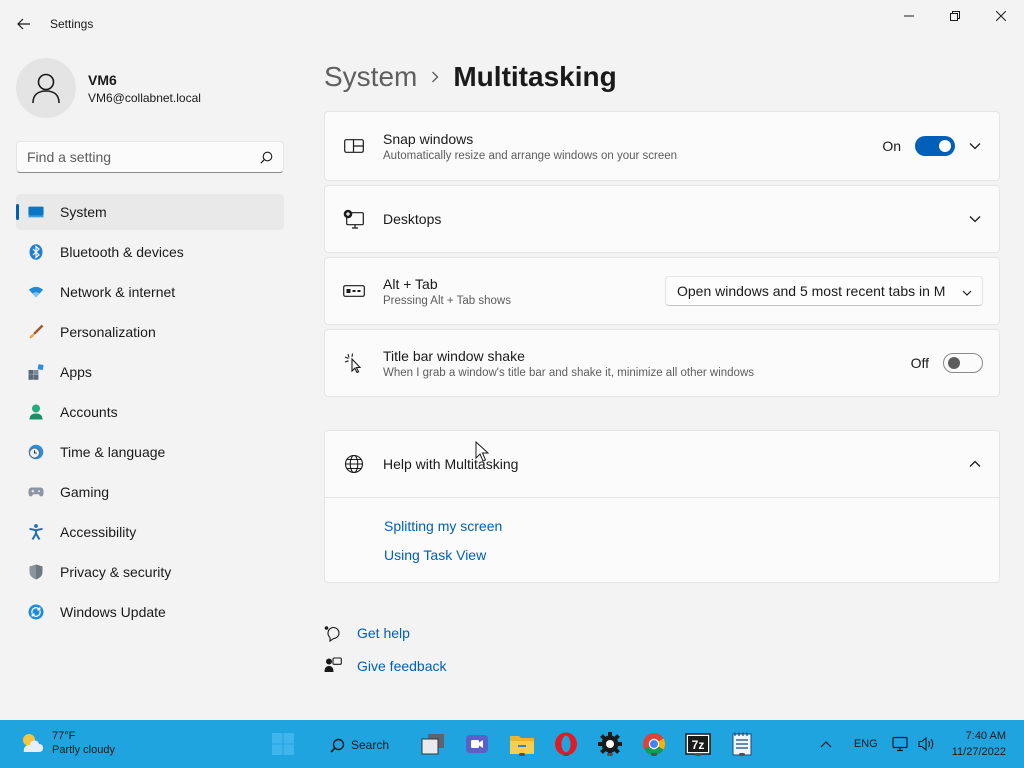 The width and height of the screenshot is (1024, 768). I want to click on get-help-label: Get help, so click(383, 632).